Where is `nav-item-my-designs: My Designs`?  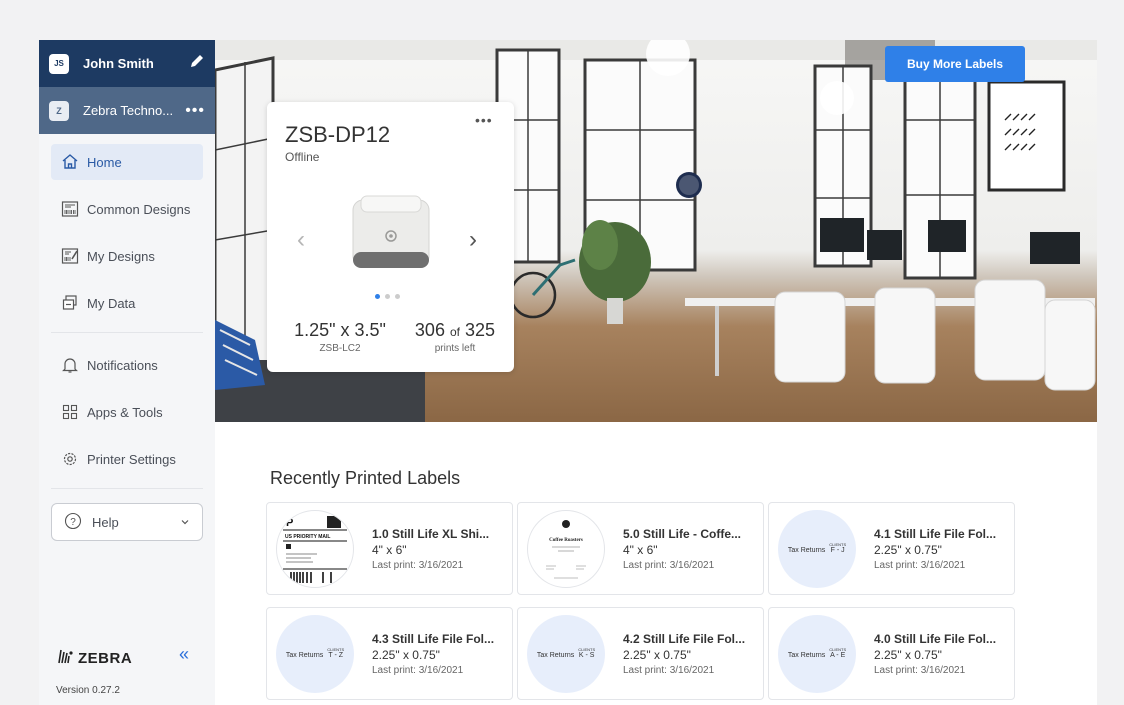
nav-item-my-designs: My Designs is located at coordinates (127, 256).